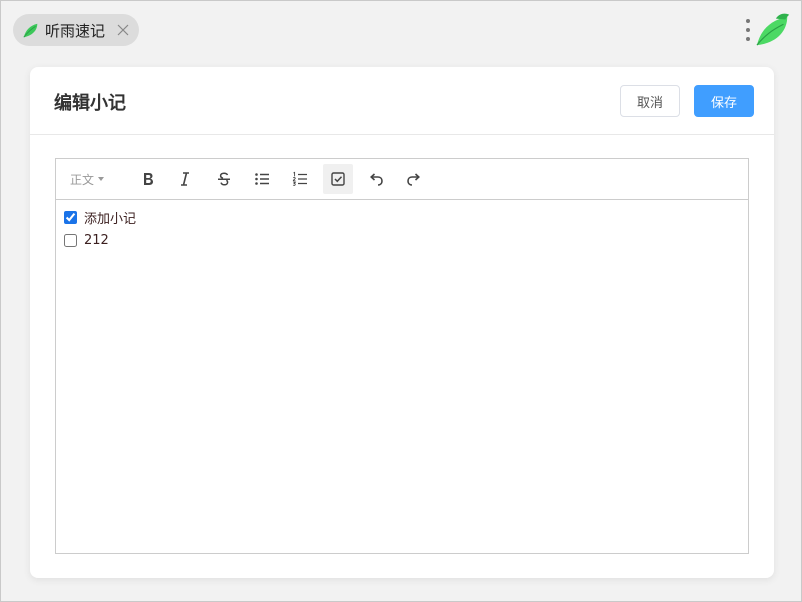 The image size is (802, 602). I want to click on cancel-button: 取消, so click(650, 101).